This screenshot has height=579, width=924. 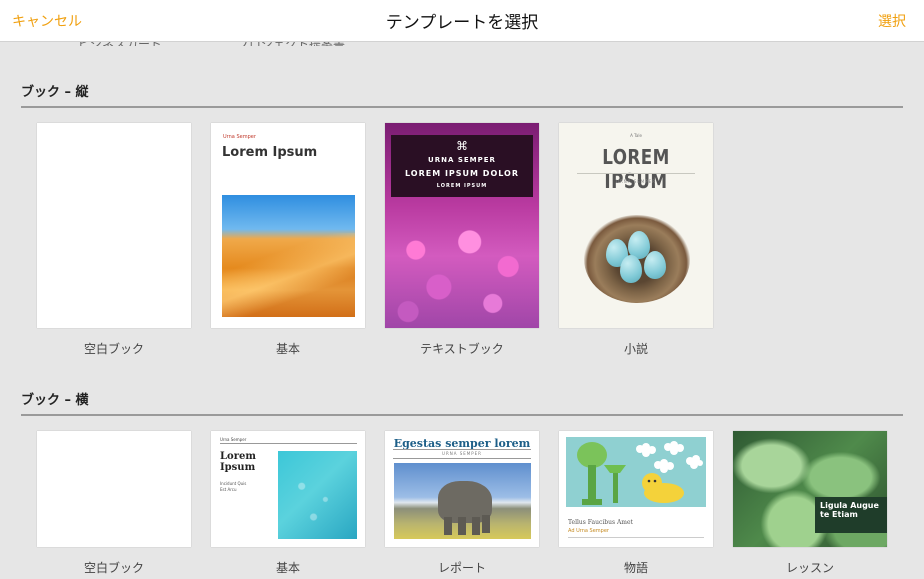 I want to click on story-illustration-svg, so click(x=640, y=473).